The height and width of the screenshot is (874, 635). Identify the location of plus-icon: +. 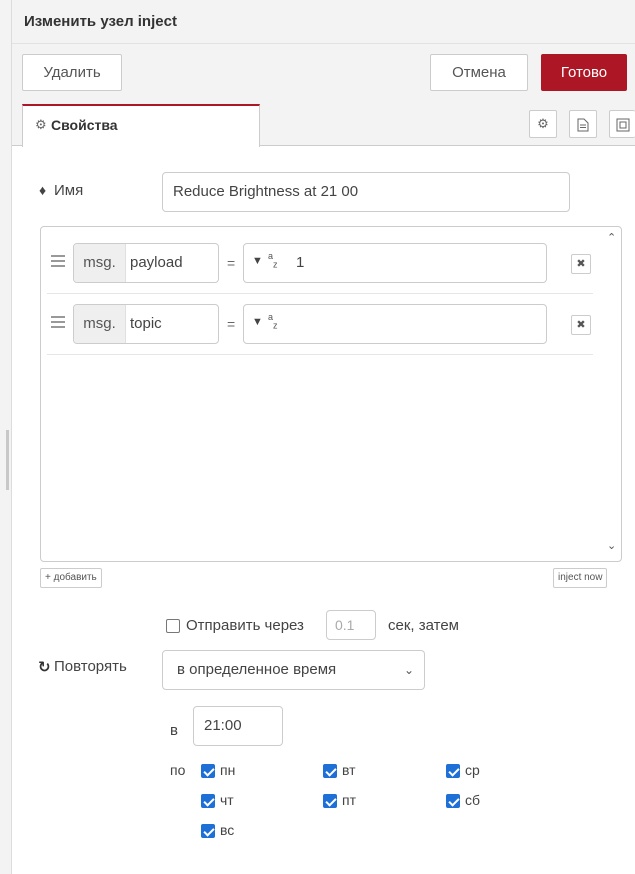
(48, 577).